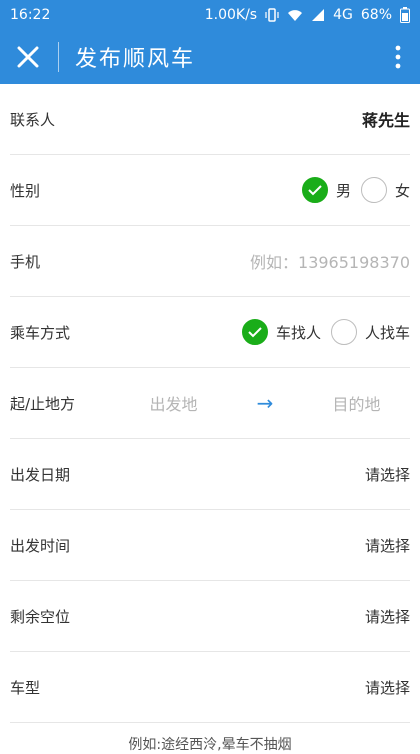  What do you see at coordinates (210, 332) in the screenshot?
I see `ride-mode-row: 乘车方式 车找人 人找车` at bounding box center [210, 332].